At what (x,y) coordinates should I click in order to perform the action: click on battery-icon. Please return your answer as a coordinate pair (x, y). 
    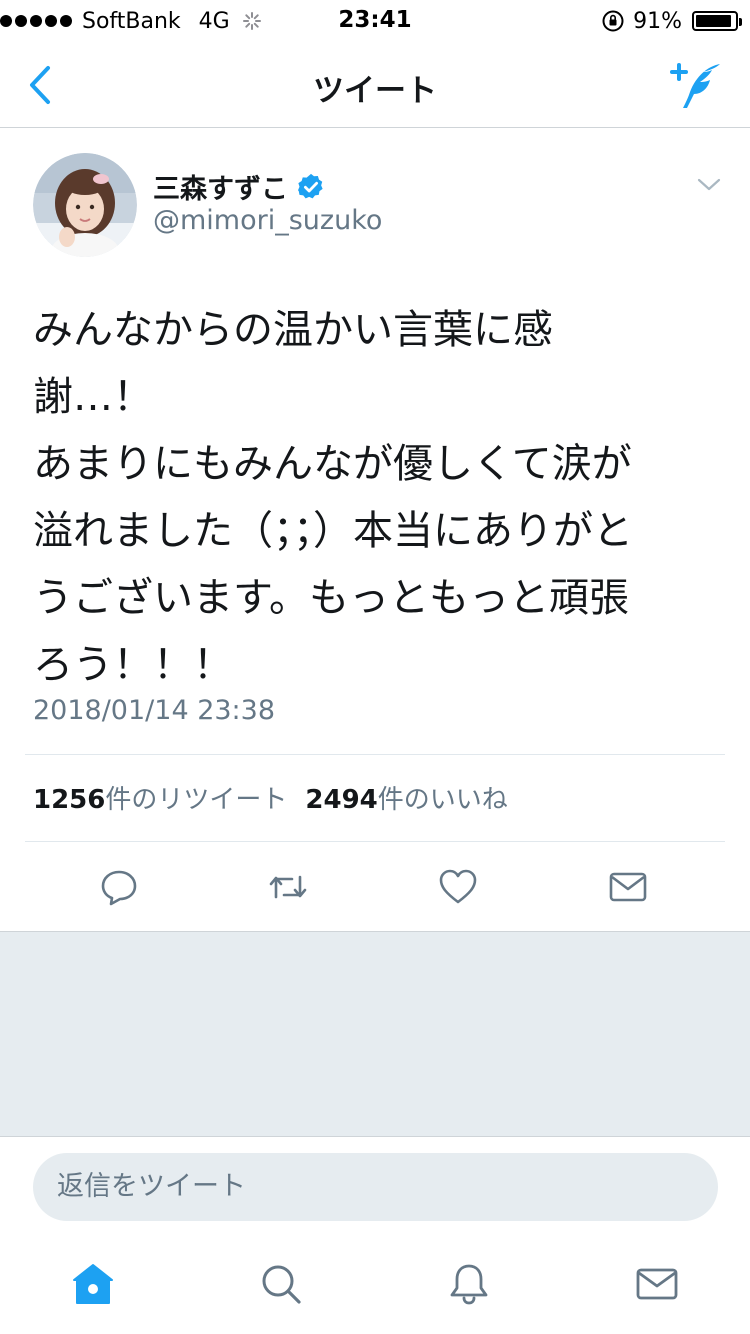
    Looking at the image, I should click on (717, 21).